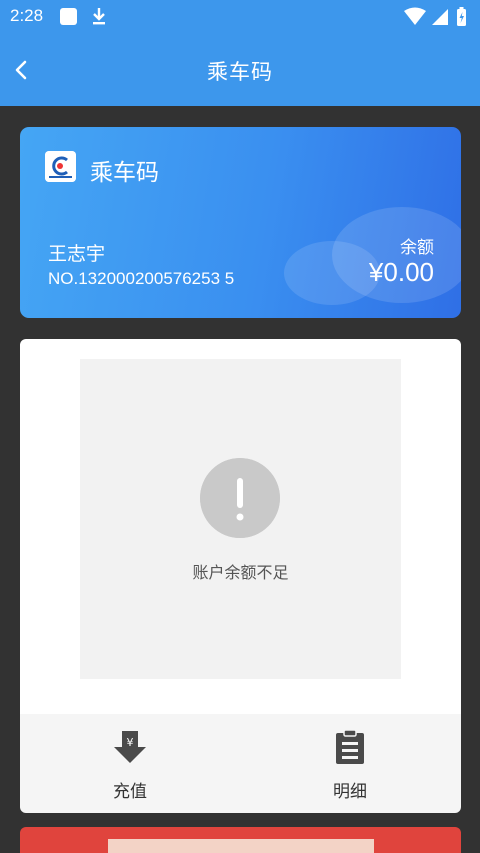 This screenshot has width=480, height=853. I want to click on action-bar: ¥ 充值 明细, so click(240, 763).